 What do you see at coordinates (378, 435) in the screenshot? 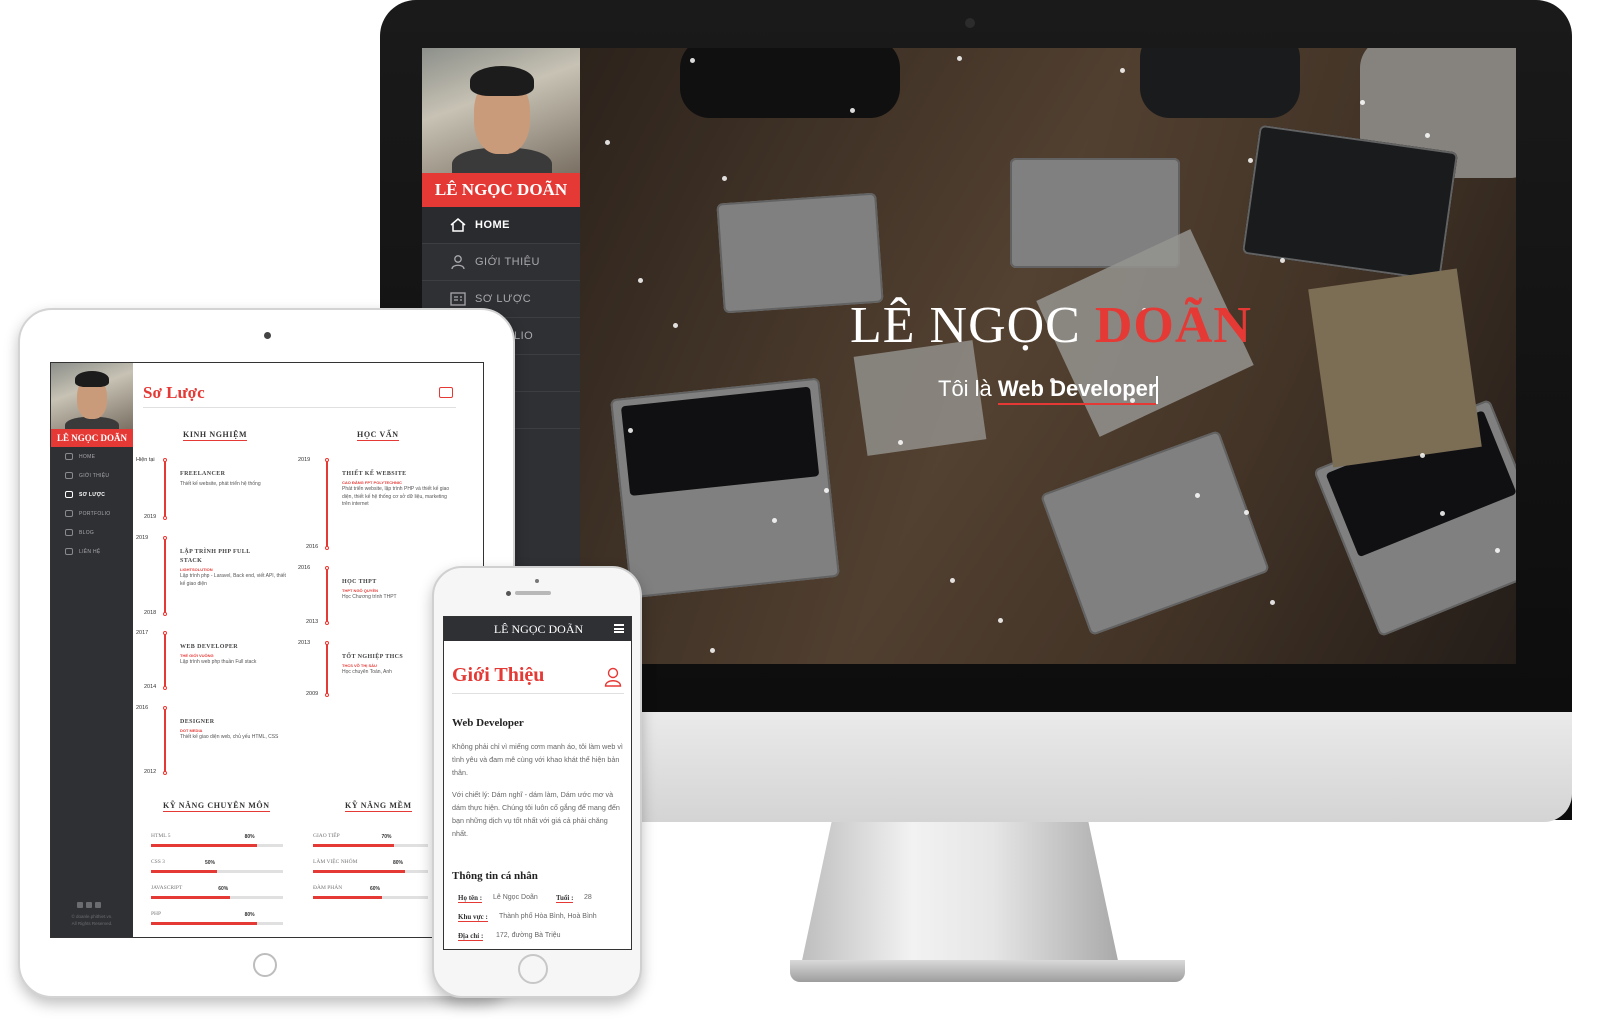
I see `education-heading: HỌC VẤN` at bounding box center [378, 435].